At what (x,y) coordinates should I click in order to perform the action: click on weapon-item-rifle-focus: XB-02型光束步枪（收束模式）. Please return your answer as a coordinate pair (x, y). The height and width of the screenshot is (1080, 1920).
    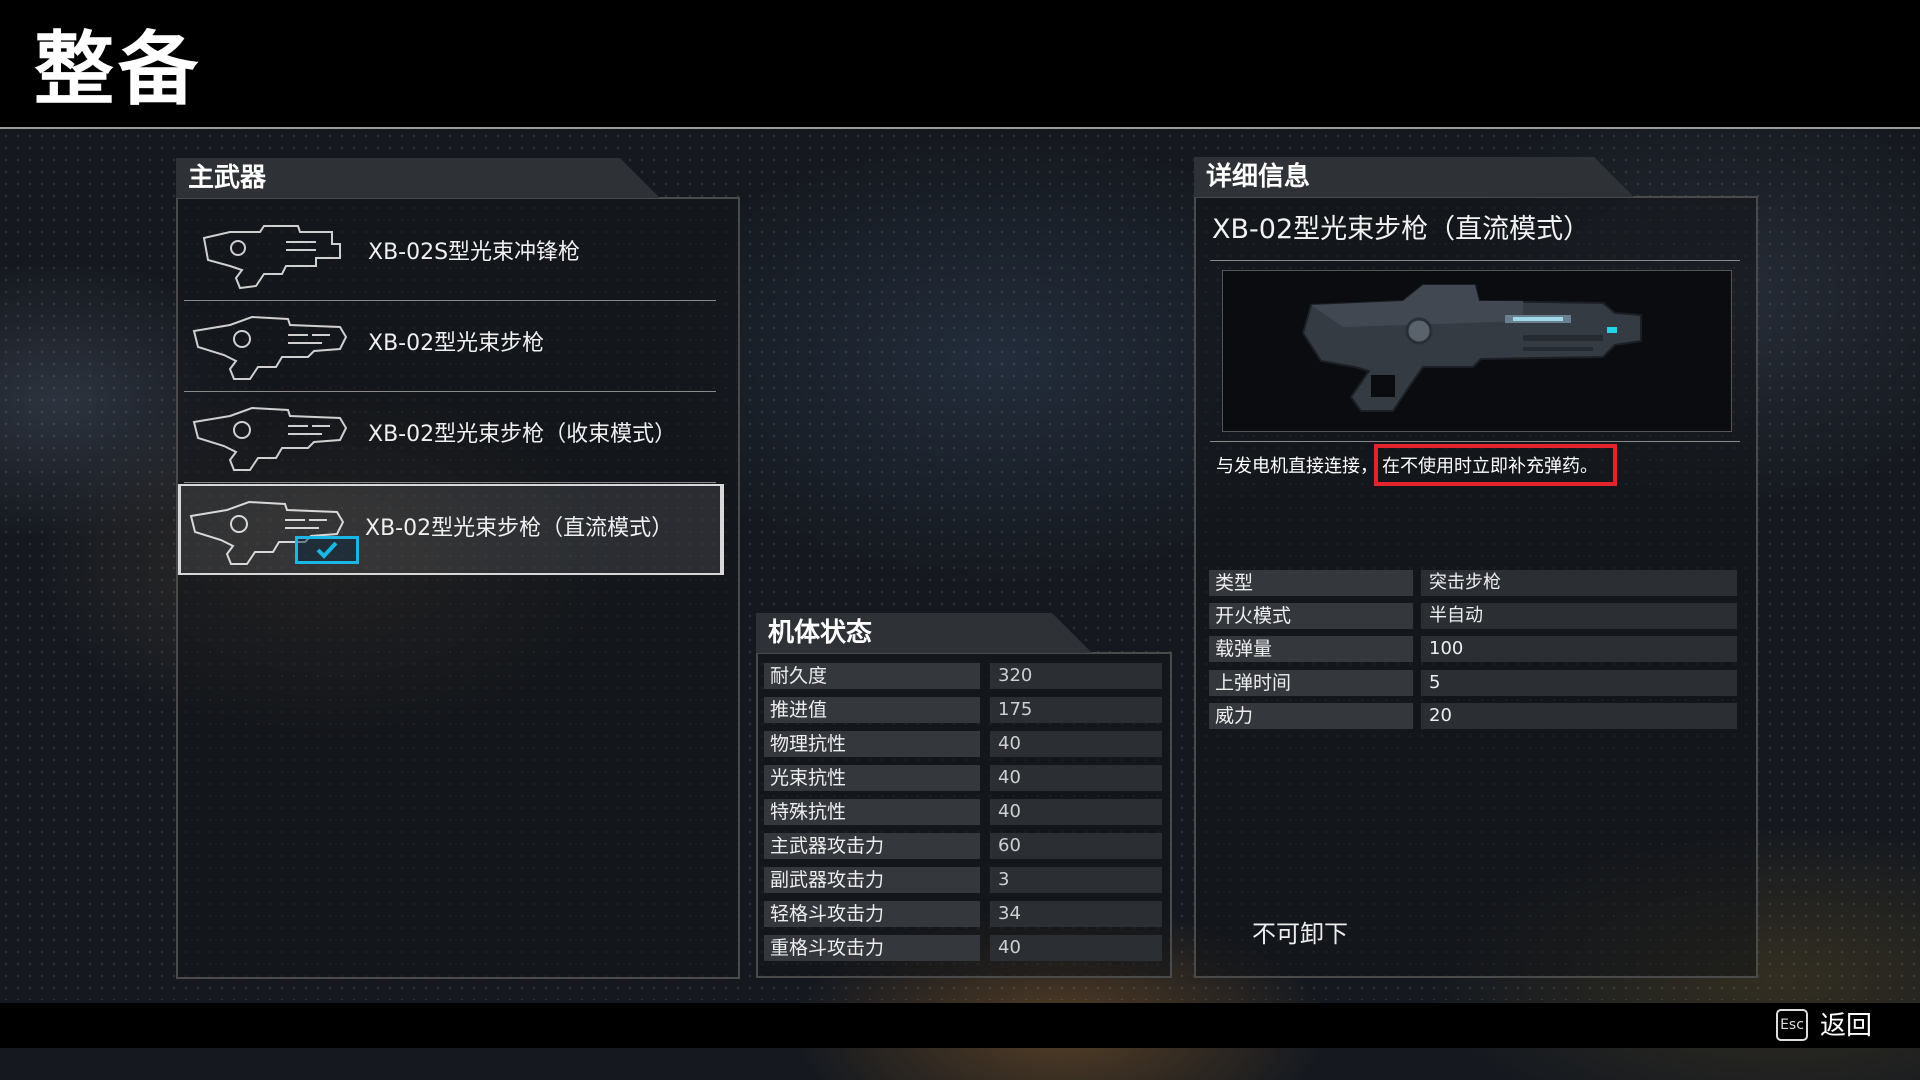
    Looking at the image, I should click on (450, 437).